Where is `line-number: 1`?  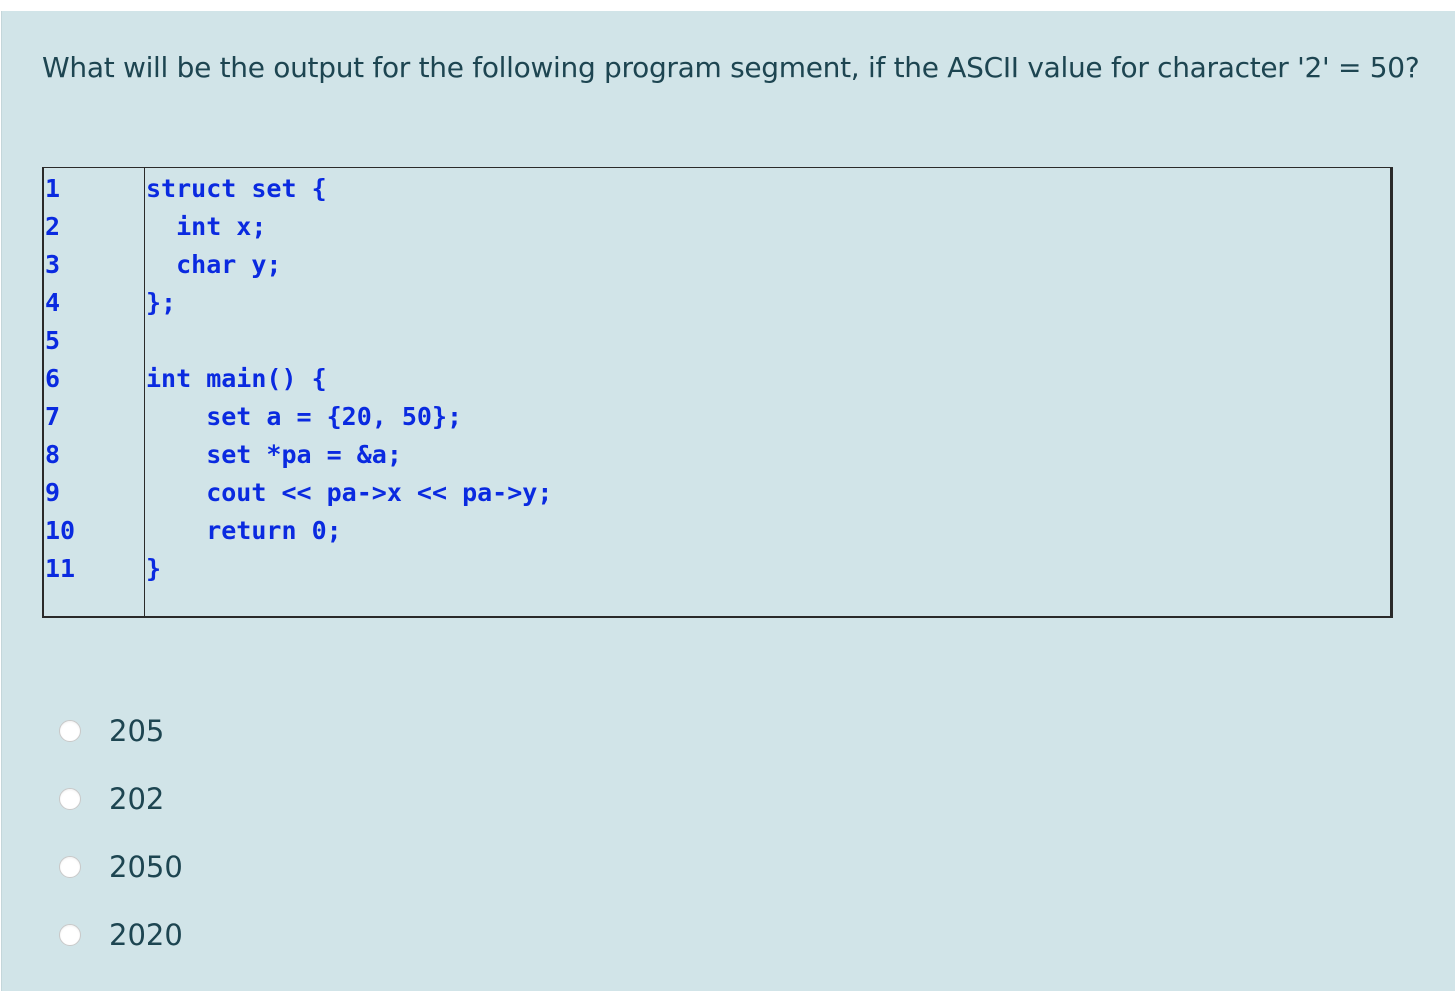 line-number: 1 is located at coordinates (53, 188).